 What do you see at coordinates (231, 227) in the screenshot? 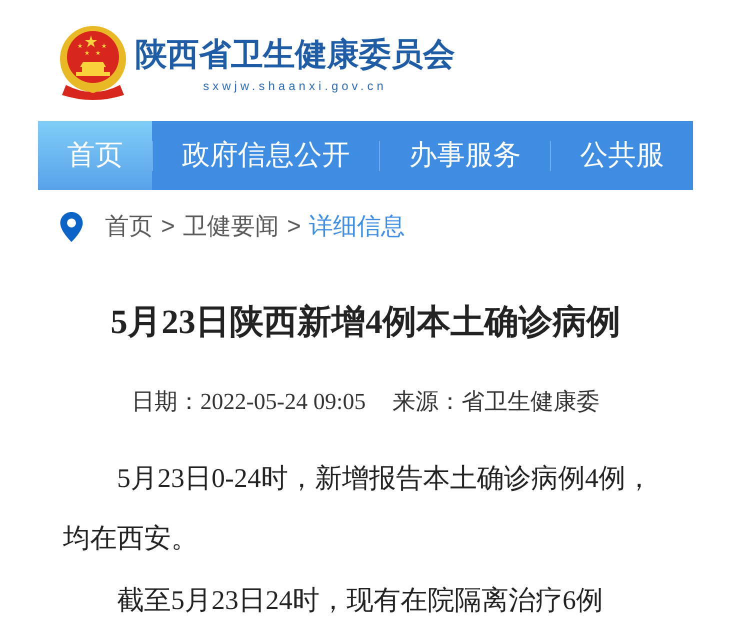
I see `breadcrumb-link: 卫健要闻` at bounding box center [231, 227].